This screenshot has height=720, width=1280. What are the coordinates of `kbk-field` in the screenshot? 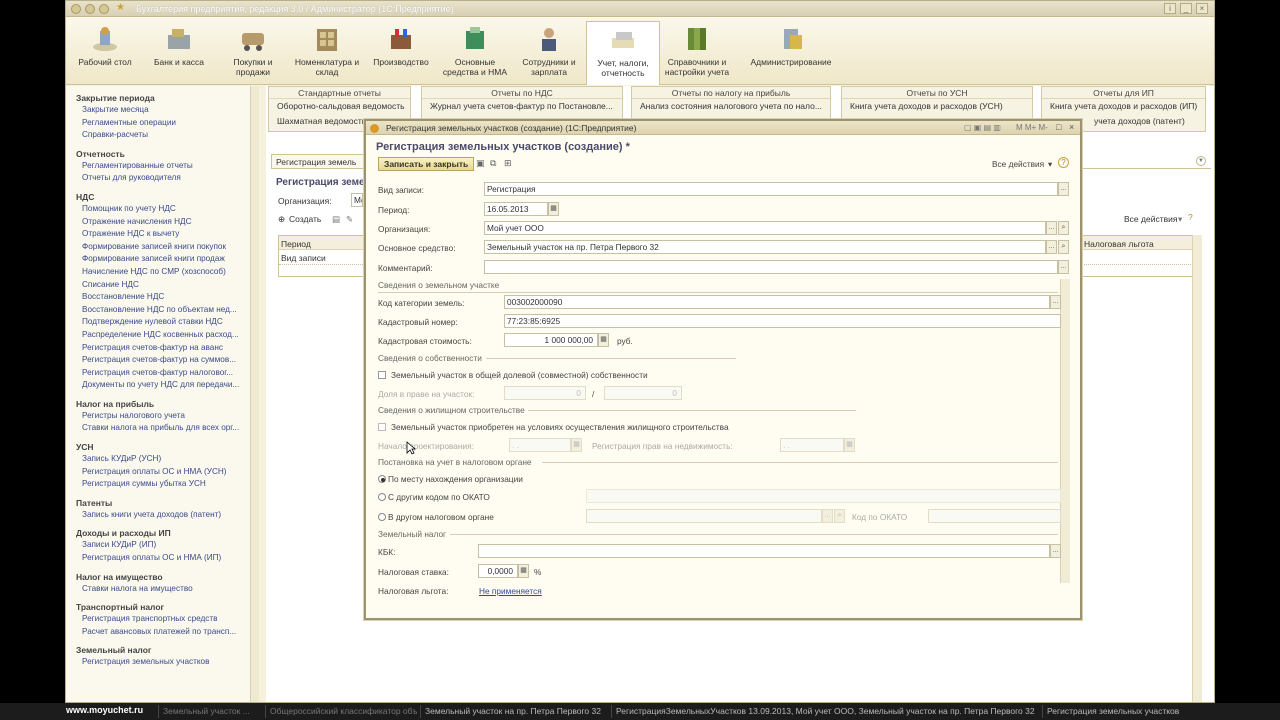 It's located at (764, 551).